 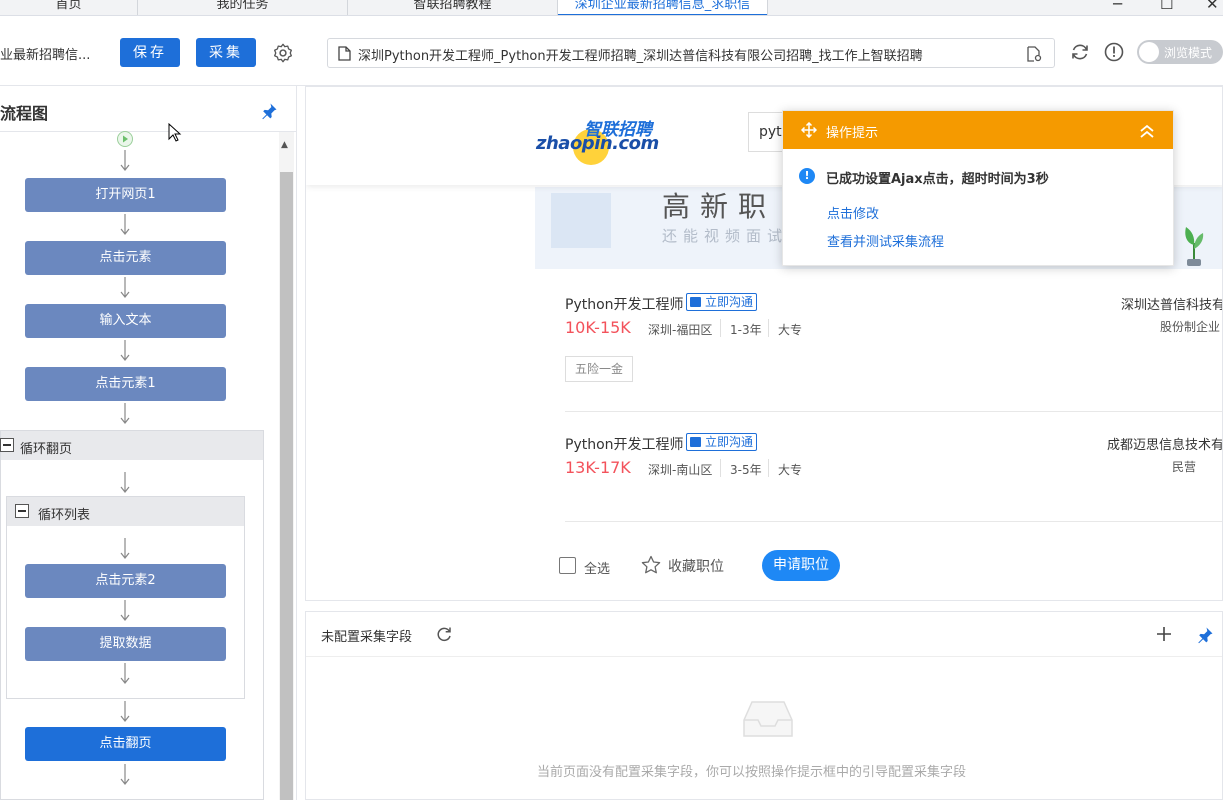 I want to click on flow-node-click-element2: 点击元素2, so click(x=125, y=581).